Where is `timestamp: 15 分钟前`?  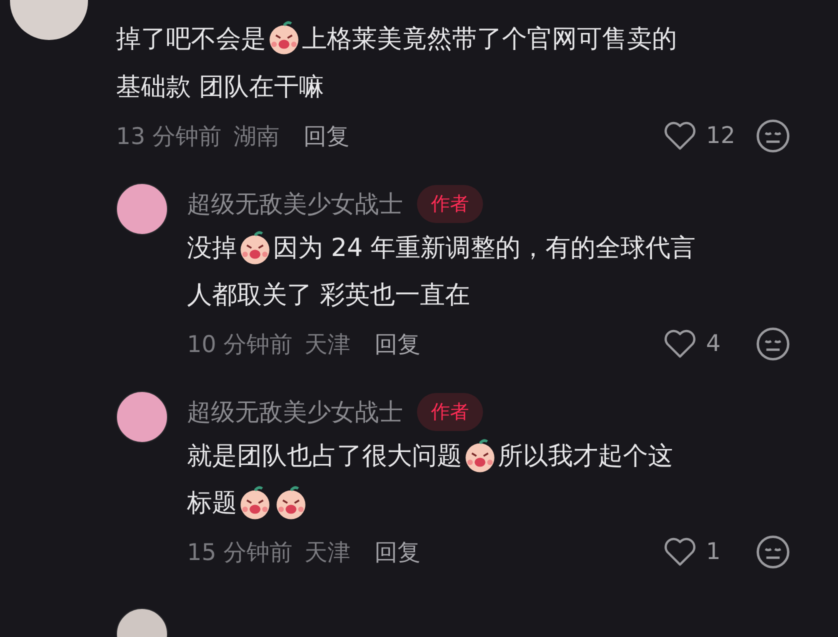
timestamp: 15 分钟前 is located at coordinates (240, 553).